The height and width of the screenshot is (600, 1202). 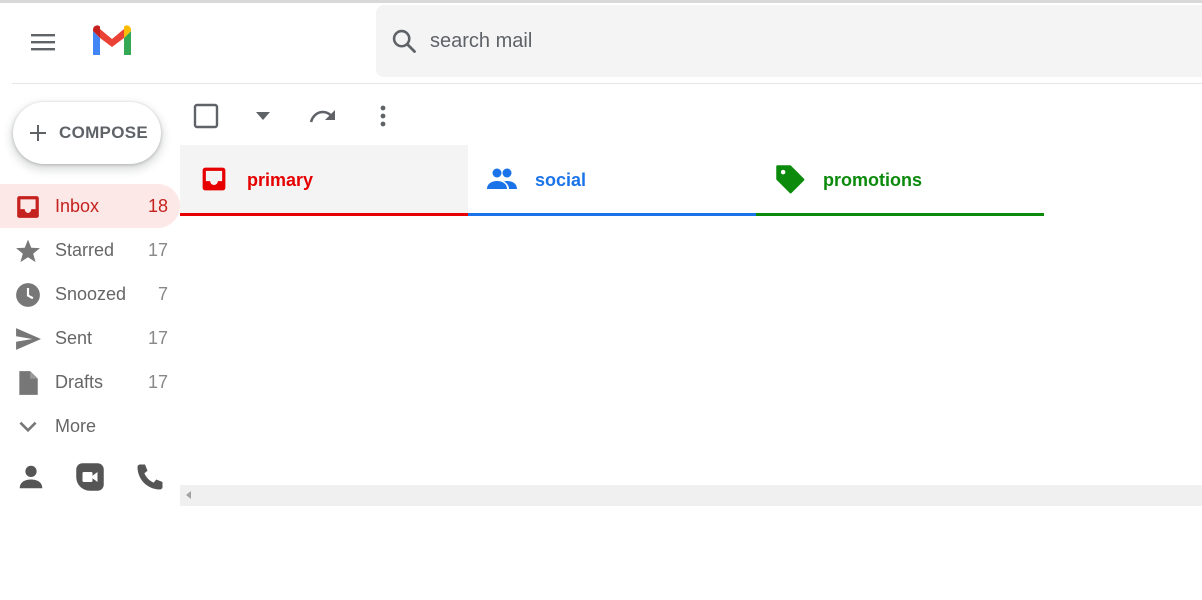 What do you see at coordinates (28, 295) in the screenshot?
I see `clock-icon` at bounding box center [28, 295].